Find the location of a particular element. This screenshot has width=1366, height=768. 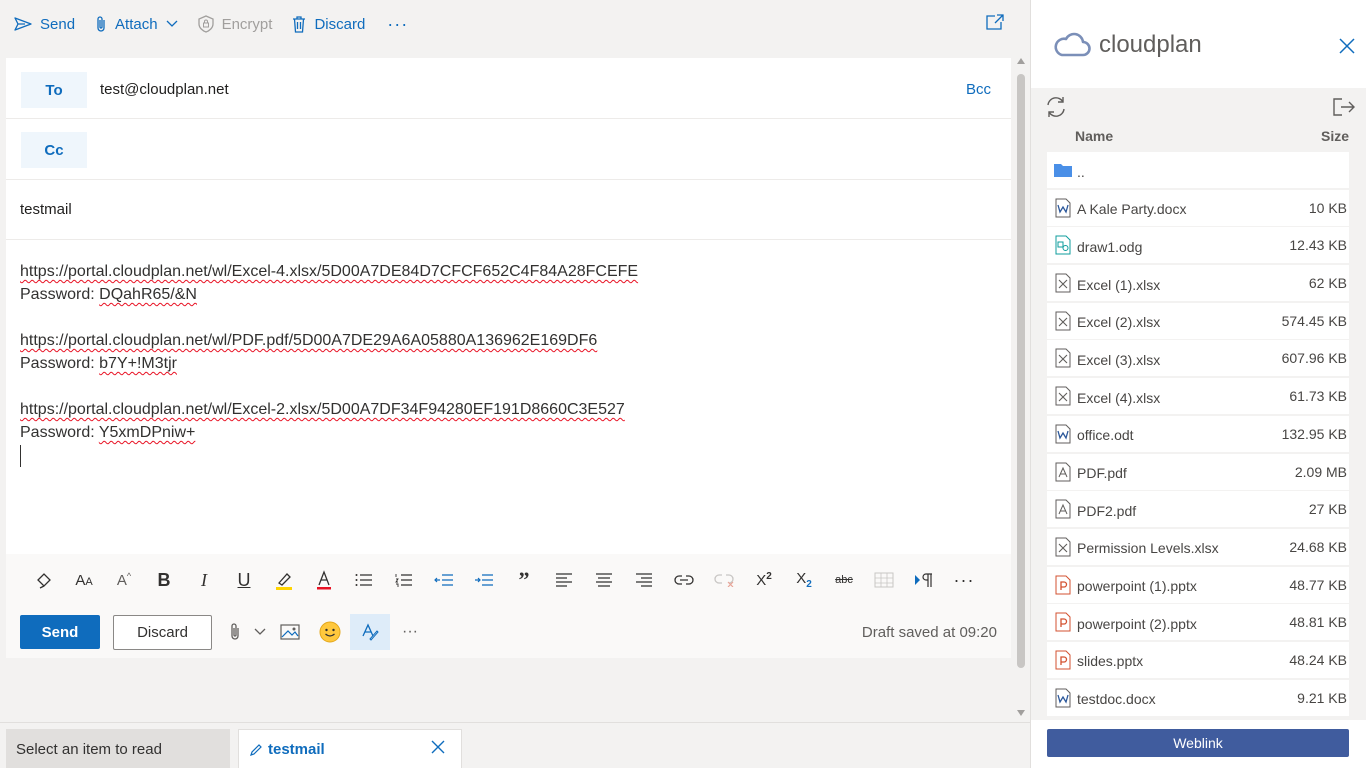

align-center-icon is located at coordinates (604, 580).